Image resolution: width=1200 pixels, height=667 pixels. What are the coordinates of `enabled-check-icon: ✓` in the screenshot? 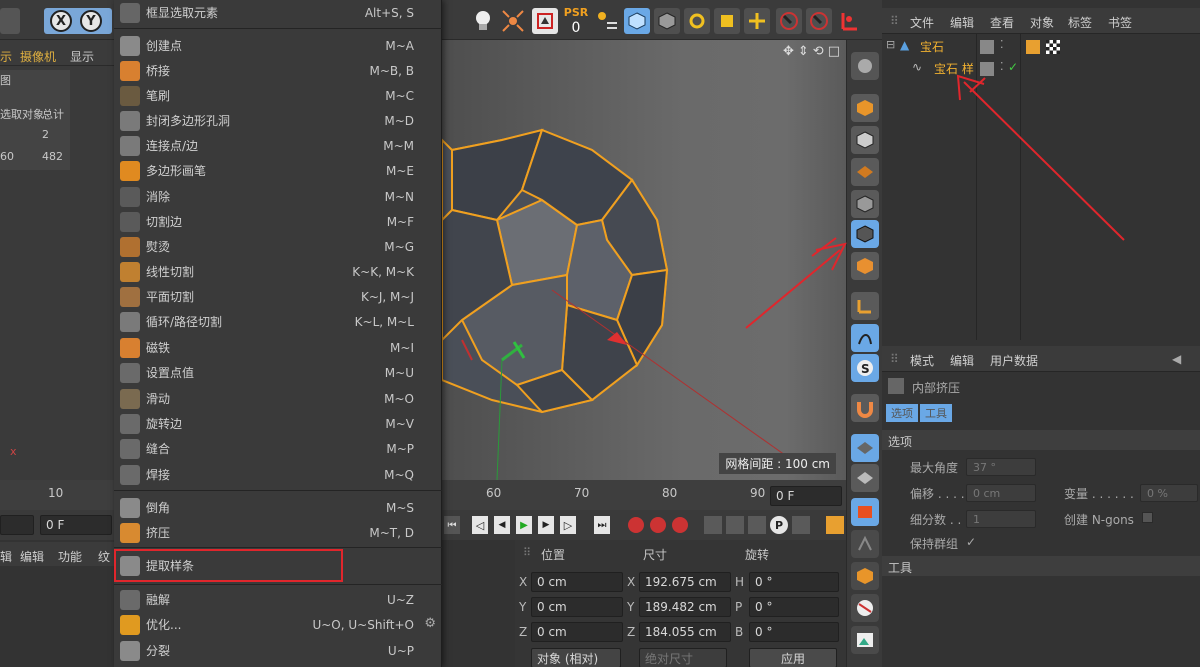 It's located at (1013, 67).